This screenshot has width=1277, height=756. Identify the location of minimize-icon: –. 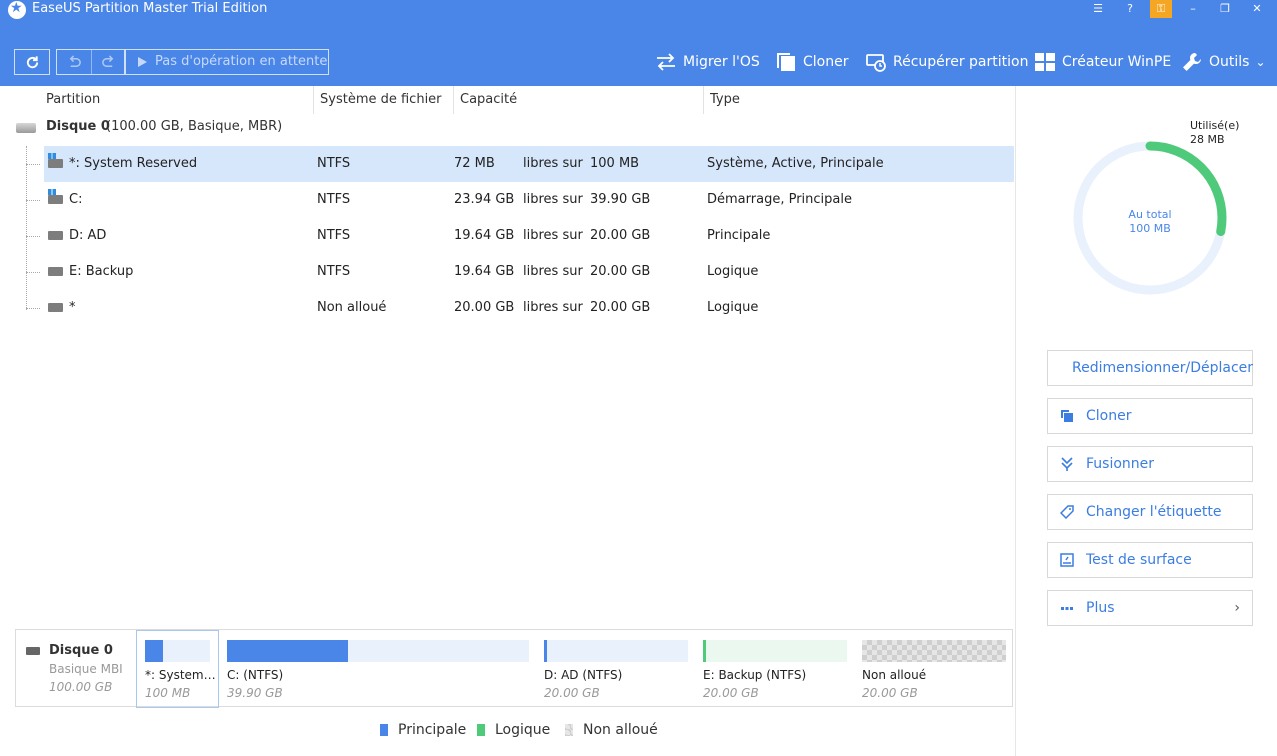
(1193, 9).